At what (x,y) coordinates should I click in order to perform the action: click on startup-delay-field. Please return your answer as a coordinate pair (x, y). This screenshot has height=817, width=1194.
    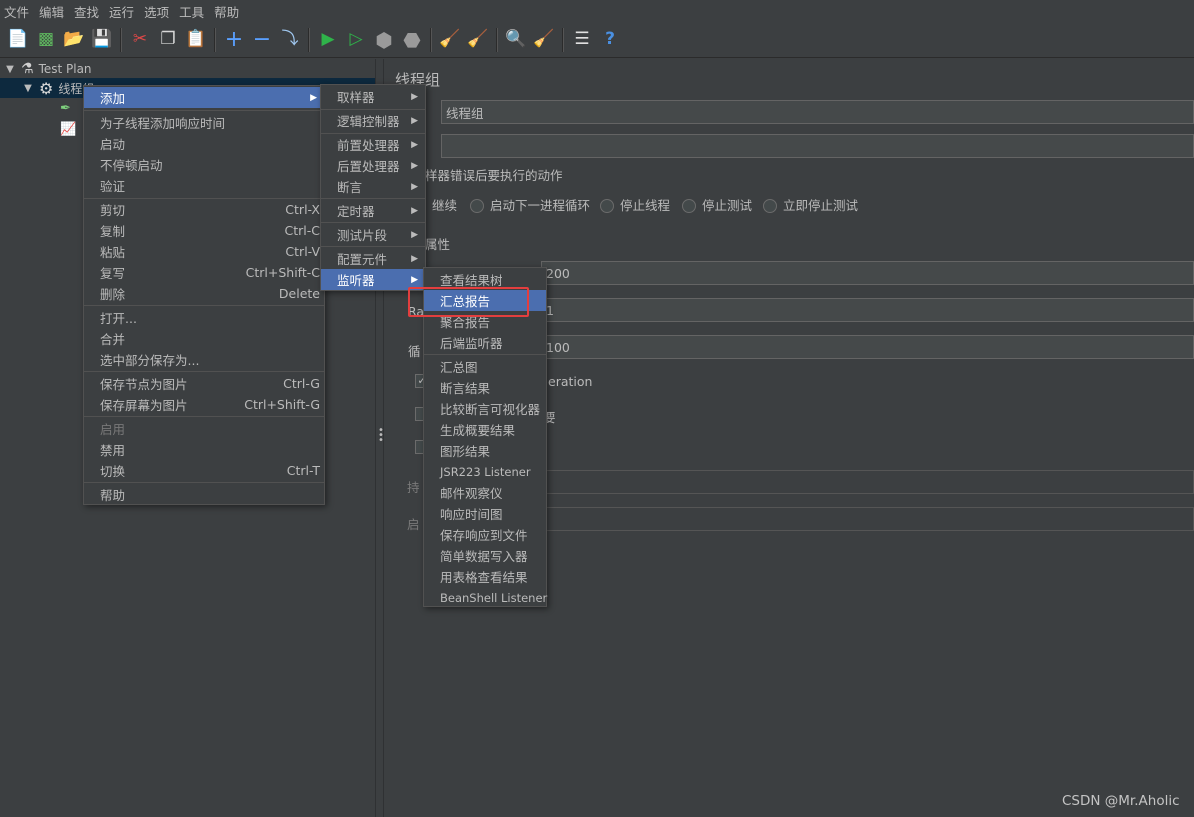
    Looking at the image, I should click on (867, 519).